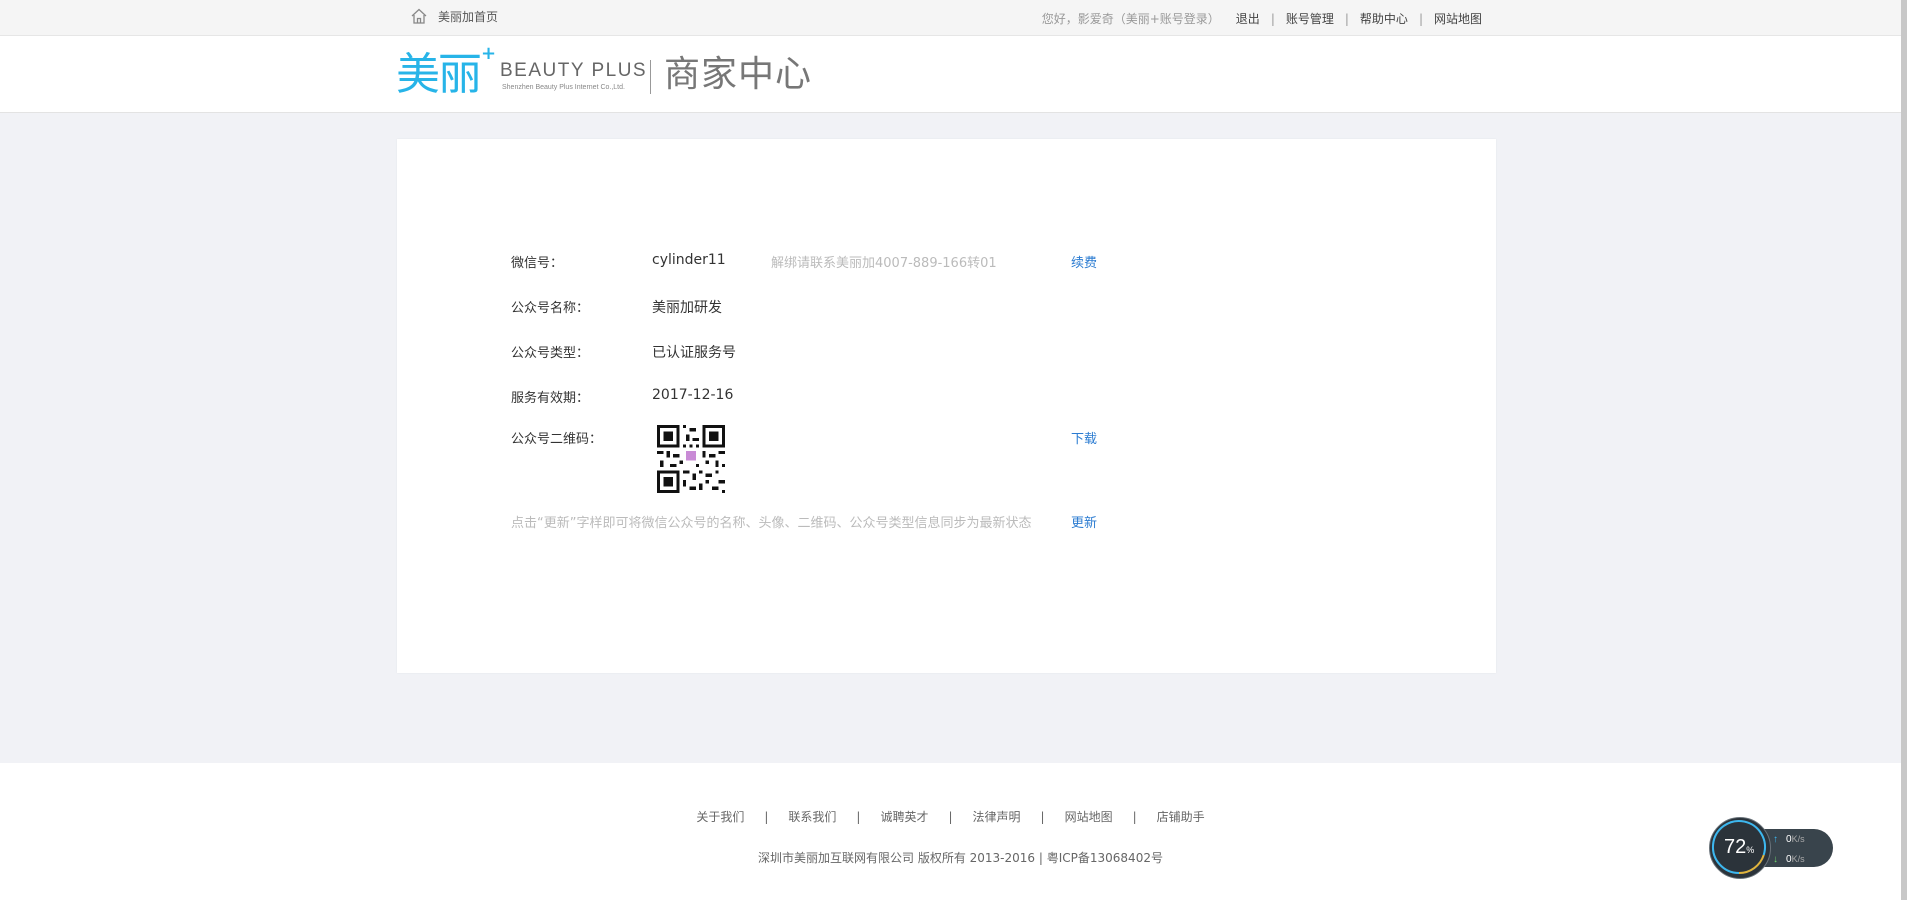 The width and height of the screenshot is (1907, 900). Describe the element at coordinates (812, 817) in the screenshot. I see `footer-link-contact: 联系我们` at that location.